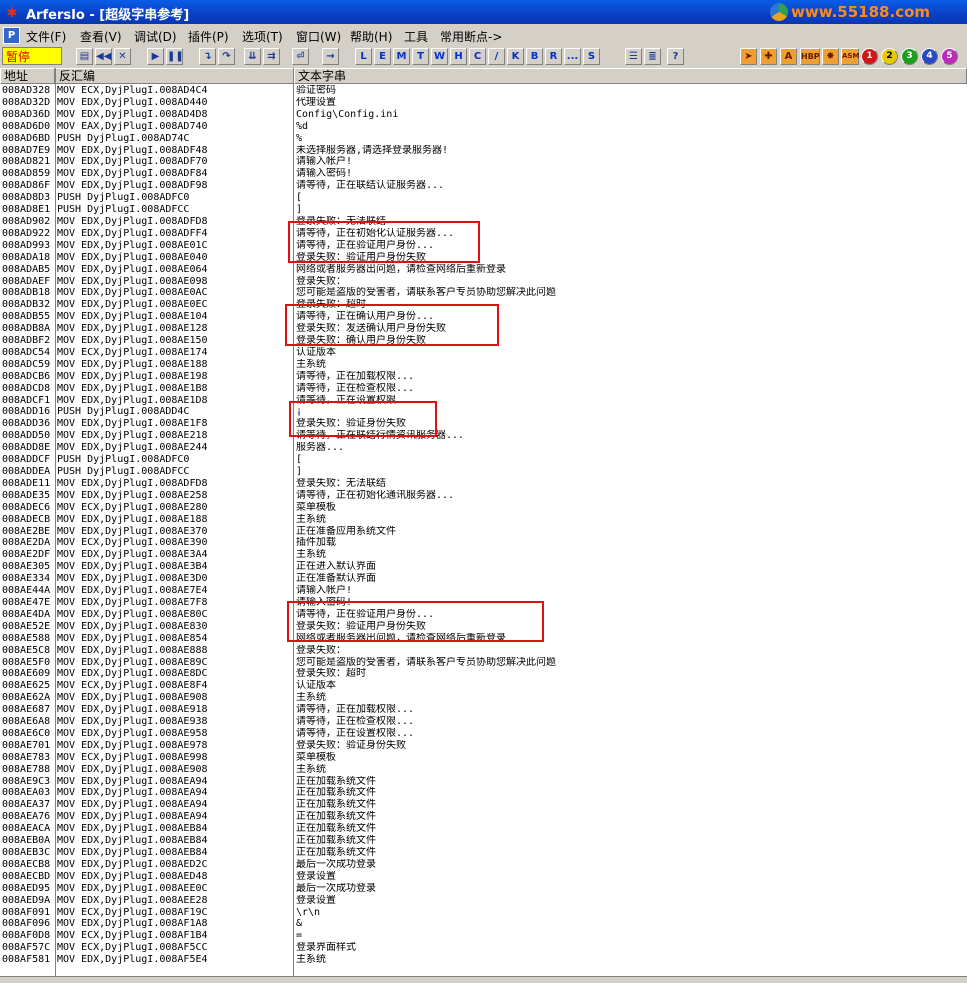 This screenshot has height=983, width=967. What do you see at coordinates (483, 651) in the screenshot?
I see `table-row: 008AE5C8 MOV EDX,DyjPlugI.008AE888 登录失败：` at bounding box center [483, 651].